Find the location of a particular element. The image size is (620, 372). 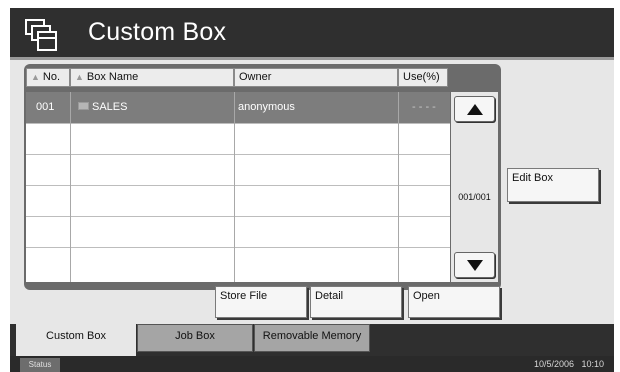

column-label-use: Use(%) is located at coordinates (421, 77).